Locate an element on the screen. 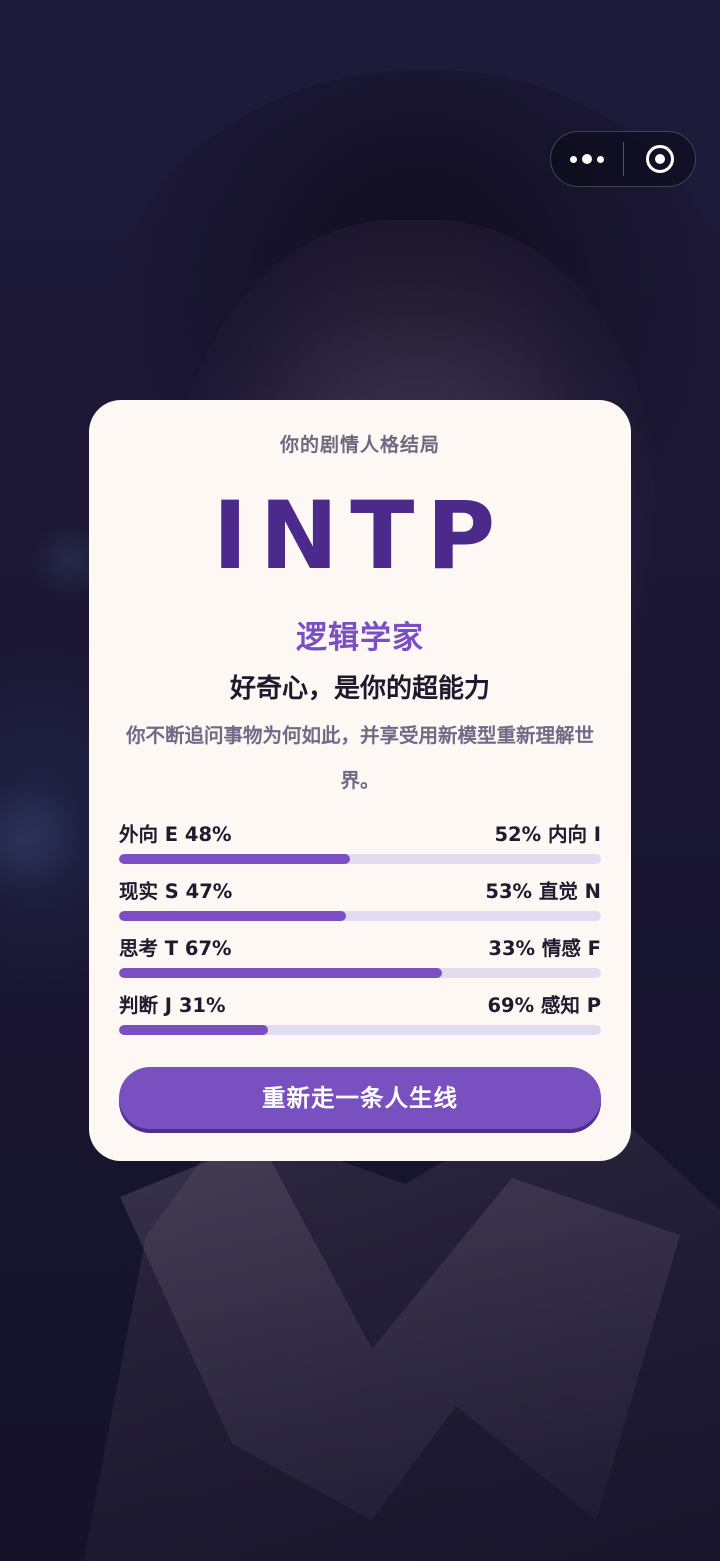 This screenshot has height=1561, width=720. personality-description: 你不断追问事物为何如此，并享受用新模型重新理解世界。 is located at coordinates (359, 758).